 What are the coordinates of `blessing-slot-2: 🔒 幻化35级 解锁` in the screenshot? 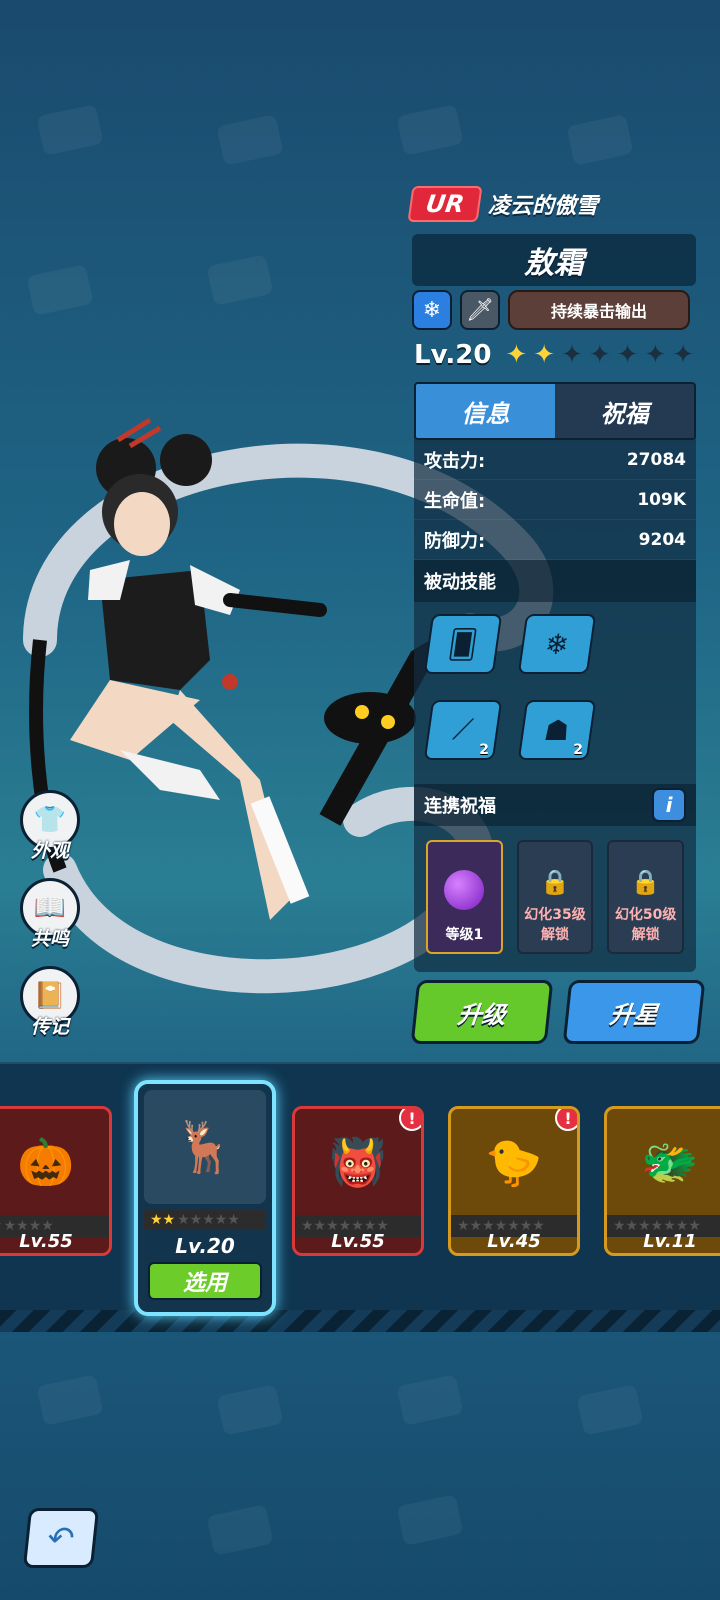 It's located at (555, 897).